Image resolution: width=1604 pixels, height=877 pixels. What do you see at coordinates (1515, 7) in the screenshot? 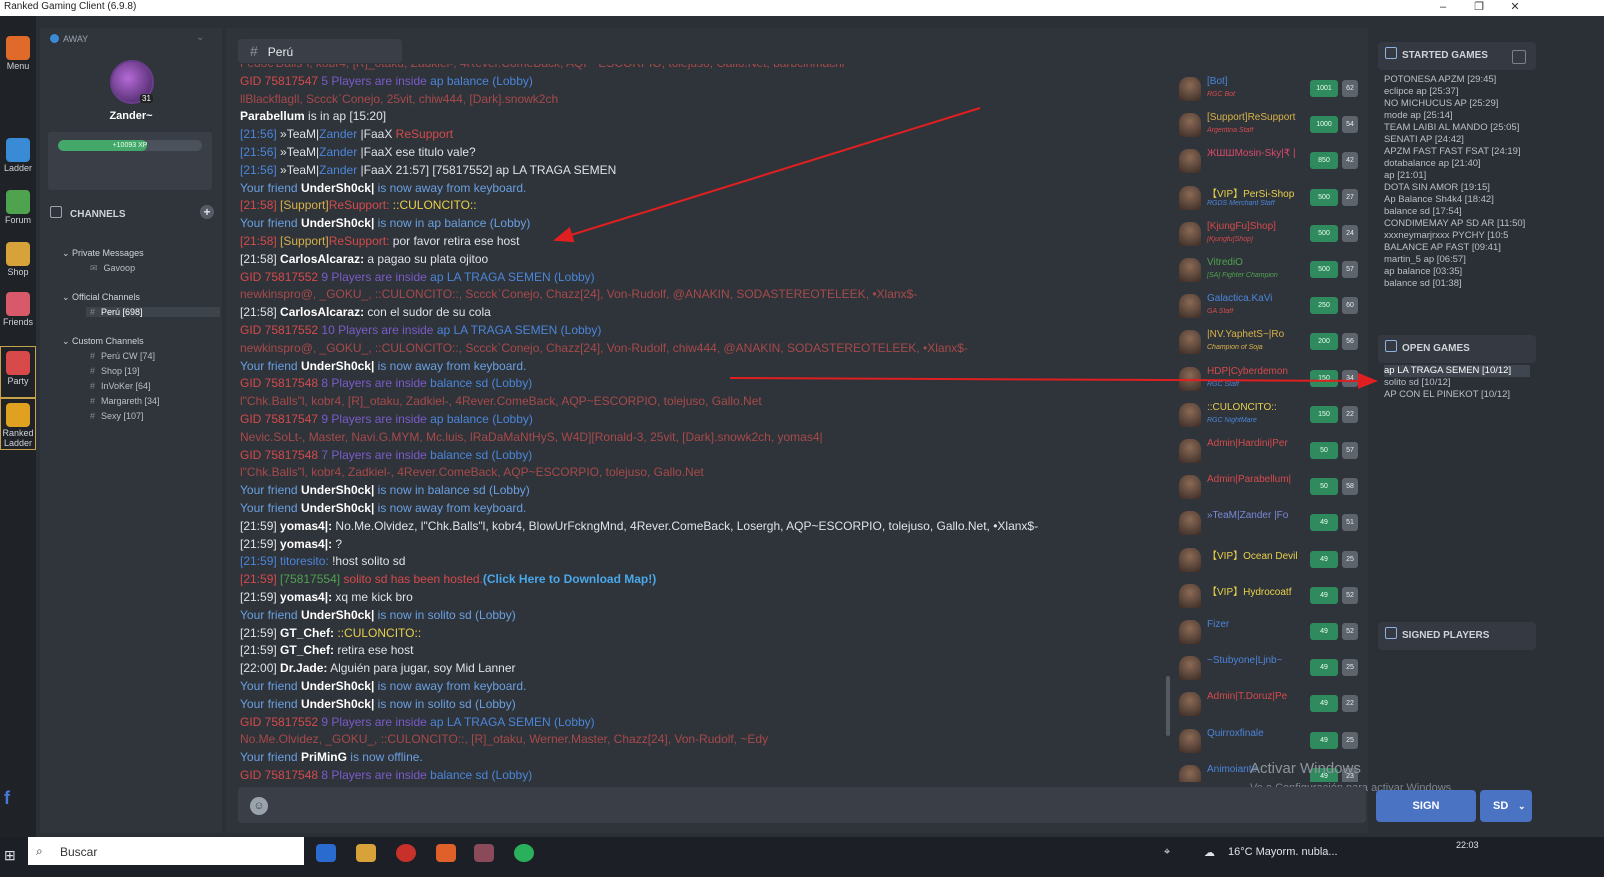
I see `close-button: ✕` at bounding box center [1515, 7].